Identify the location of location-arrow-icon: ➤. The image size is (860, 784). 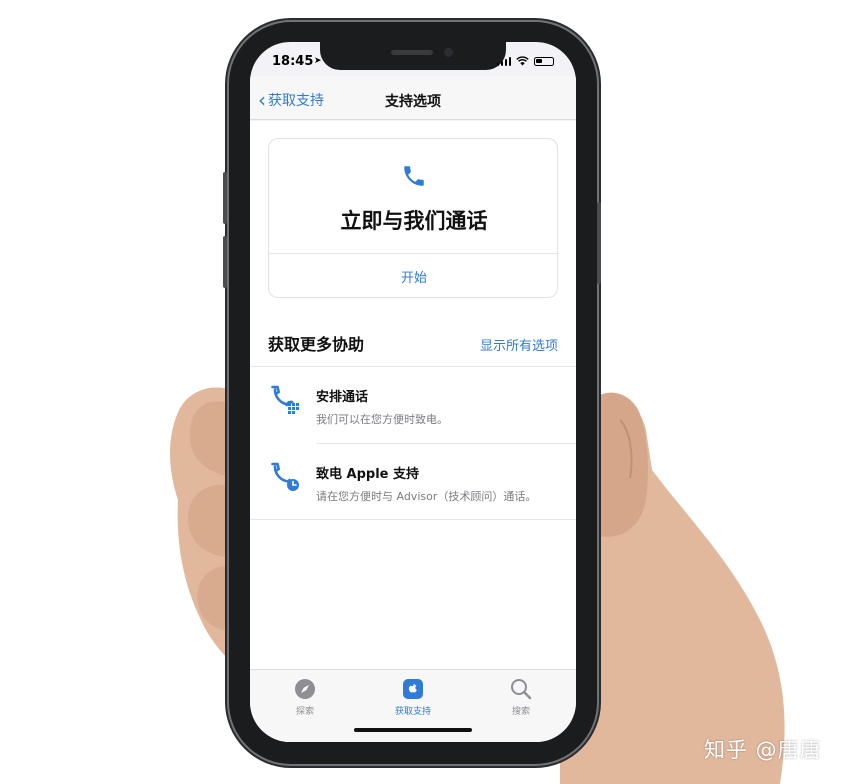
(318, 61).